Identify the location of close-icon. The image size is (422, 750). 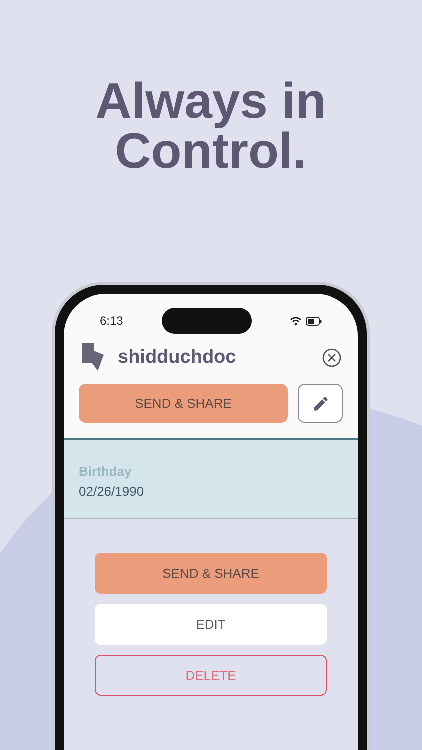
(332, 358).